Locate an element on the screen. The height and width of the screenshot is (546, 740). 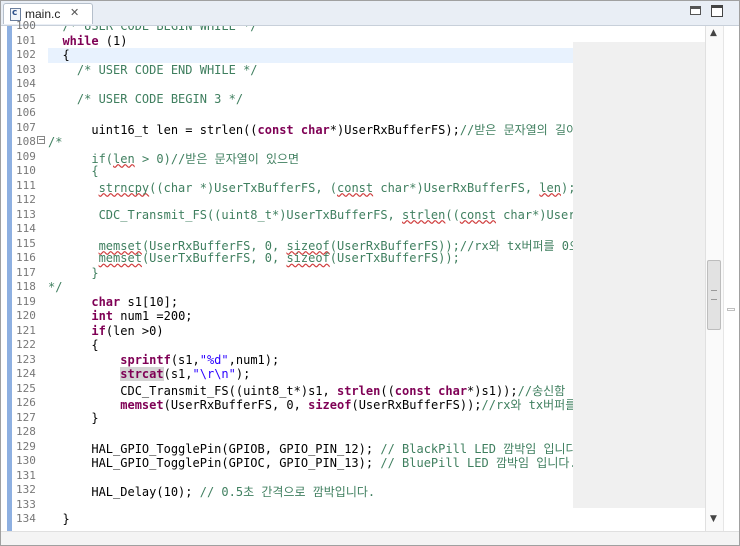
code-token: HAL_GPIO_TogglePin(GPIOC, GPIO_PIN_13); is located at coordinates (214, 463).